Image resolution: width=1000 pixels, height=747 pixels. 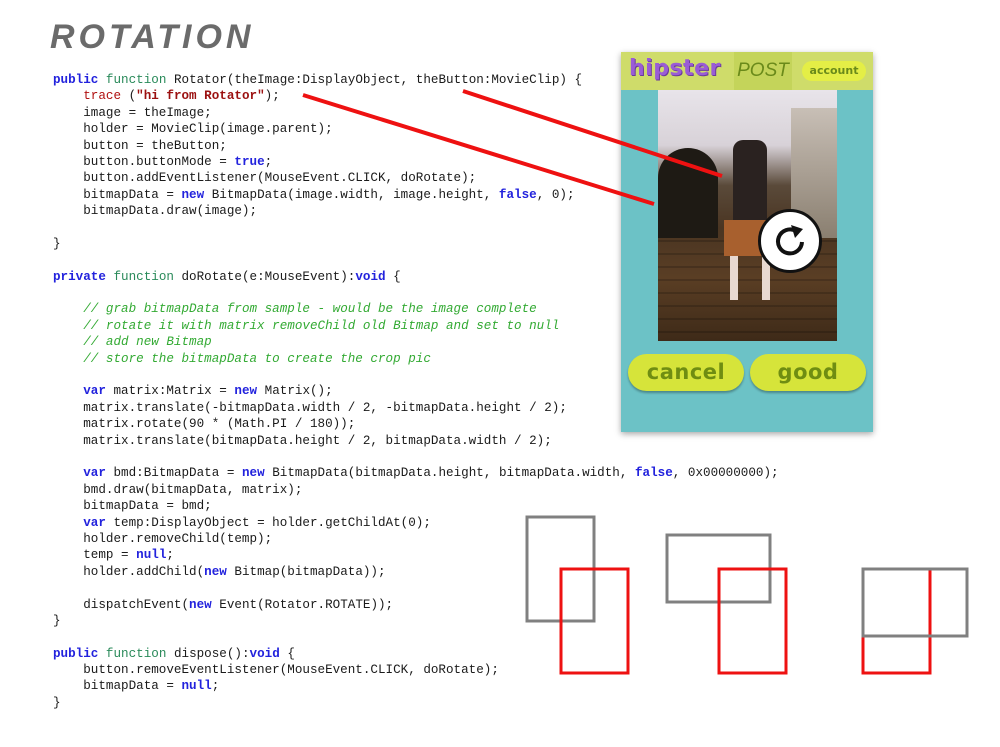 I want to click on step2-target-rect, so click(x=752, y=621).